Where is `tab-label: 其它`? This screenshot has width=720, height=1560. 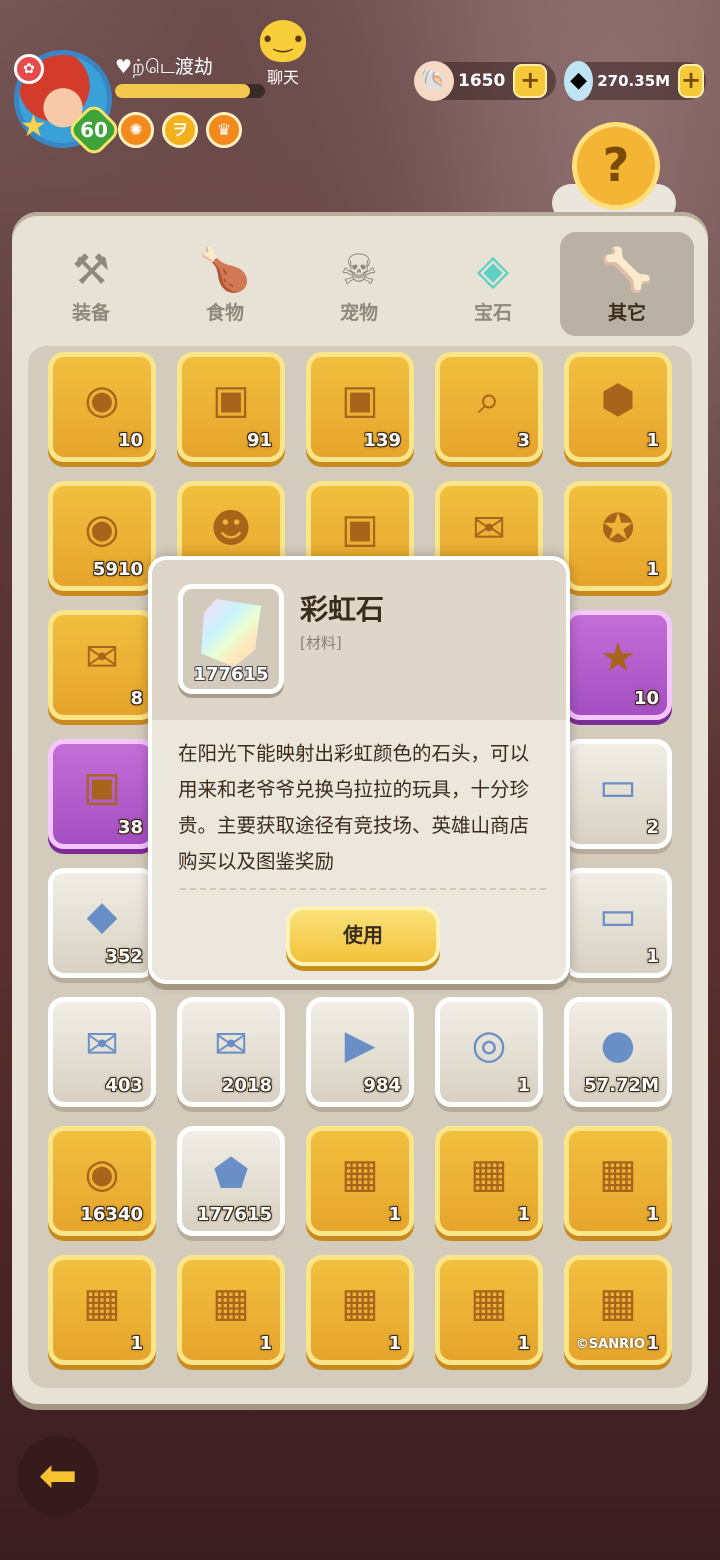
tab-label: 其它 is located at coordinates (626, 313).